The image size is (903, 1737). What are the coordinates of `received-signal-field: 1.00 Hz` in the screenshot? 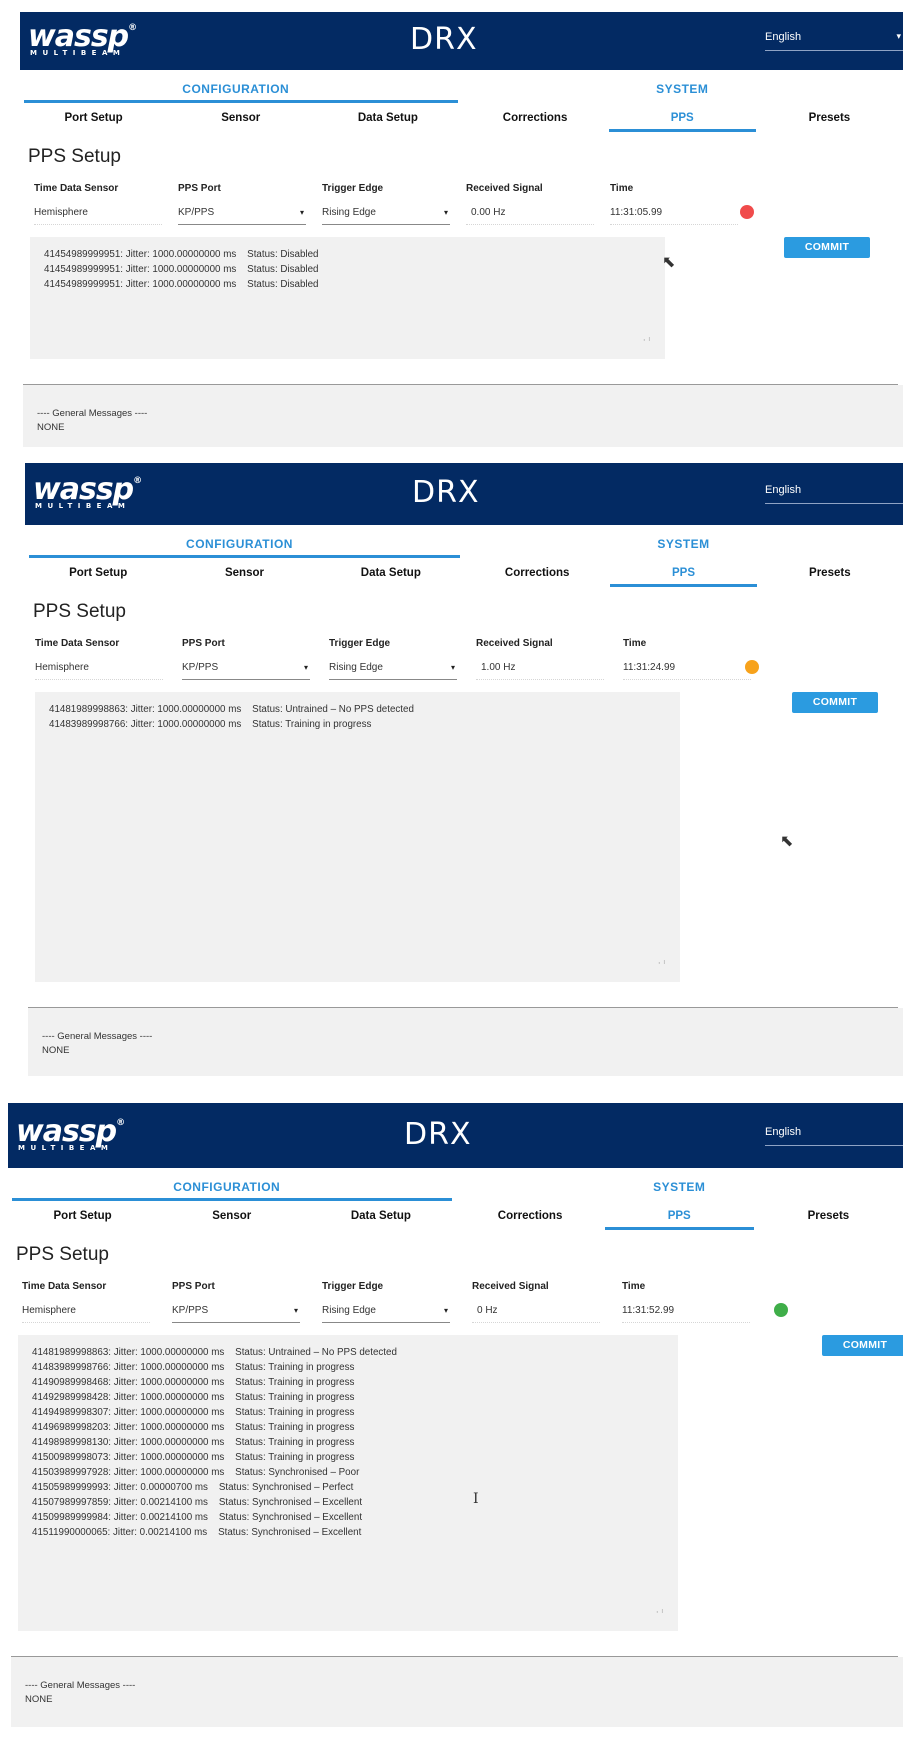 It's located at (540, 668).